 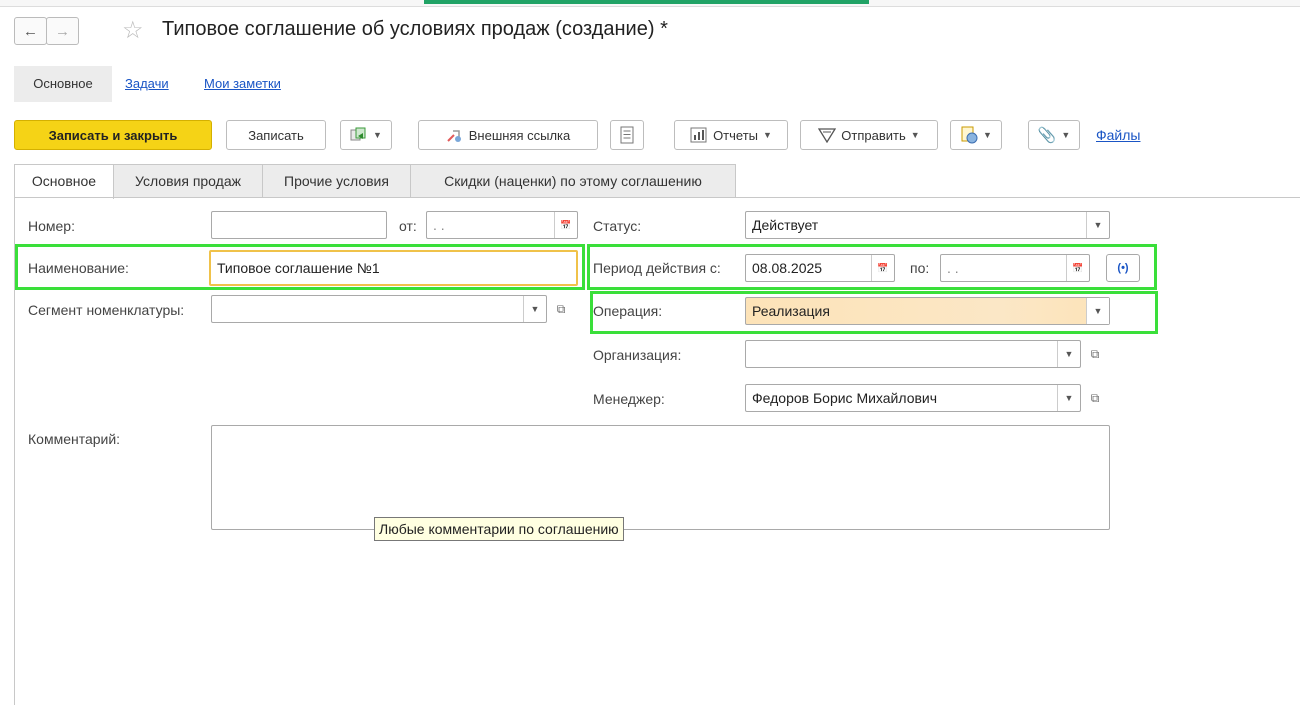 I want to click on open-segment-button: ⧉, so click(x=561, y=309).